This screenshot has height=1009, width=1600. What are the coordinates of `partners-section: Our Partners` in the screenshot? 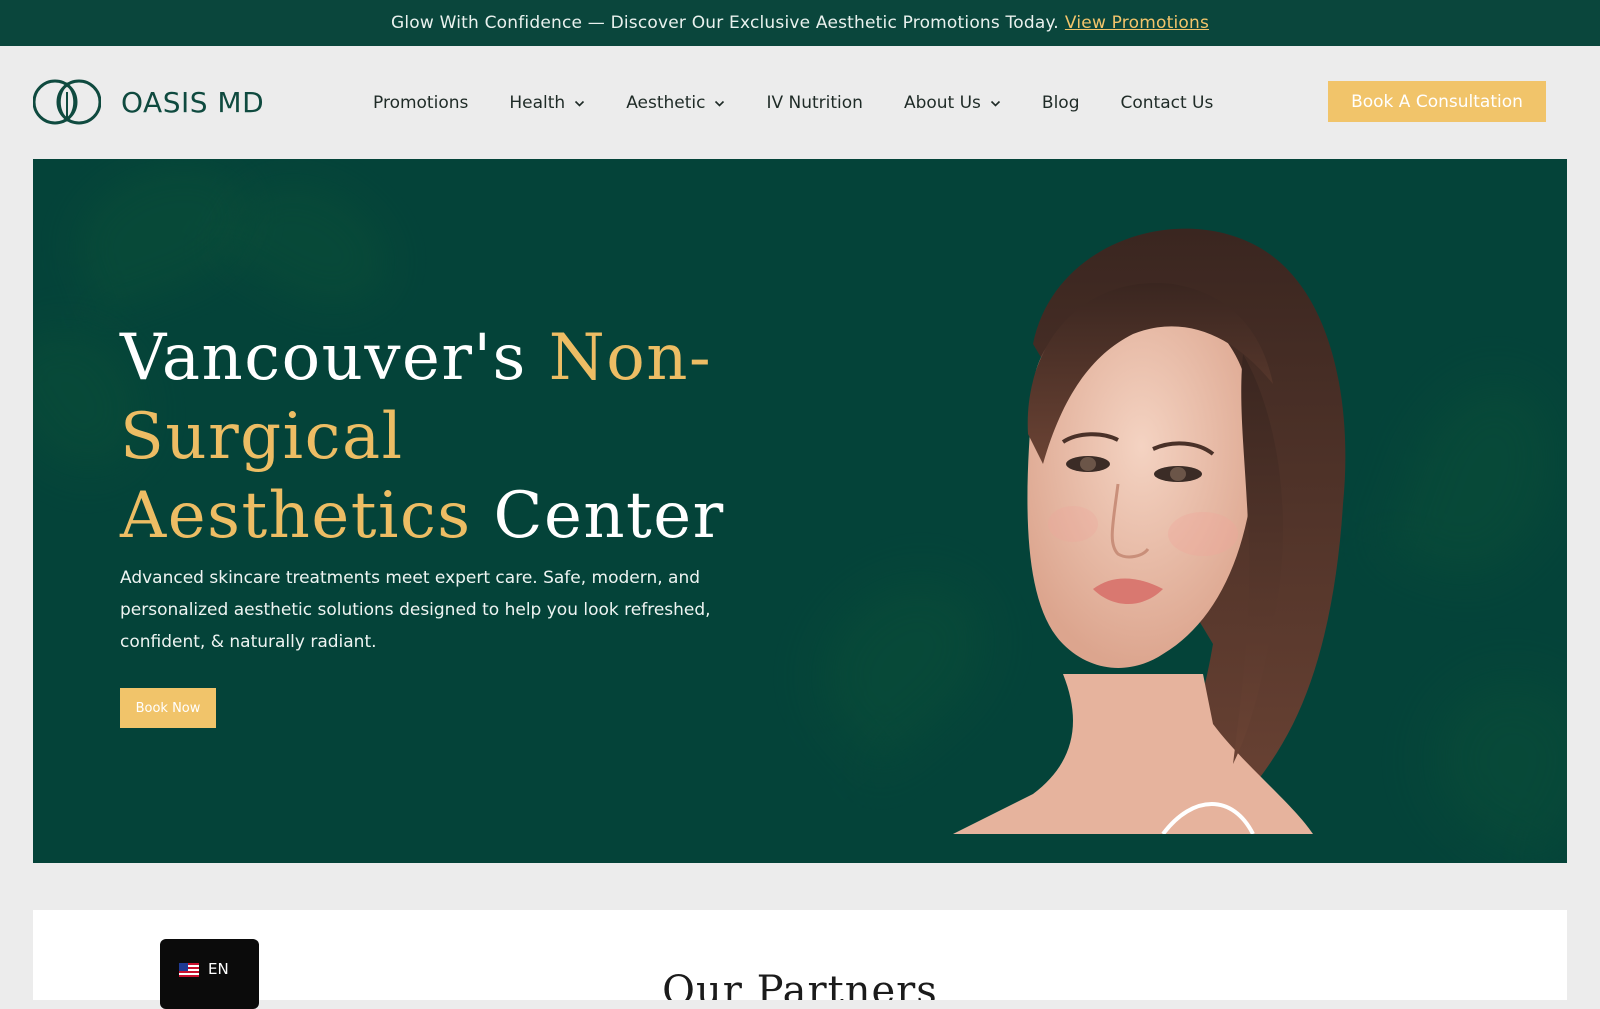 It's located at (800, 955).